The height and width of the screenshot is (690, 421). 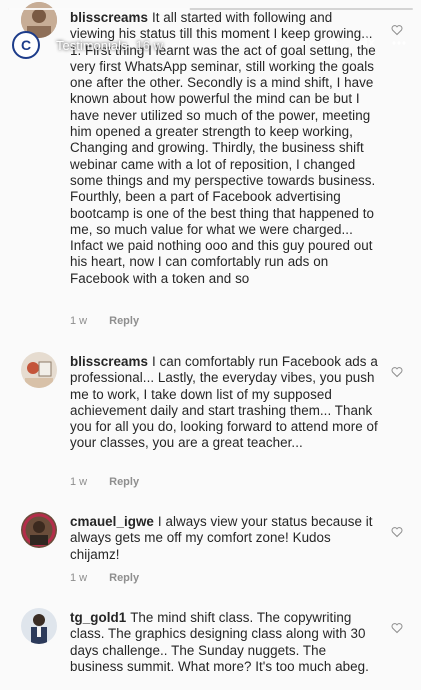 What do you see at coordinates (98, 617) in the screenshot?
I see `comment-username: tg_gold1` at bounding box center [98, 617].